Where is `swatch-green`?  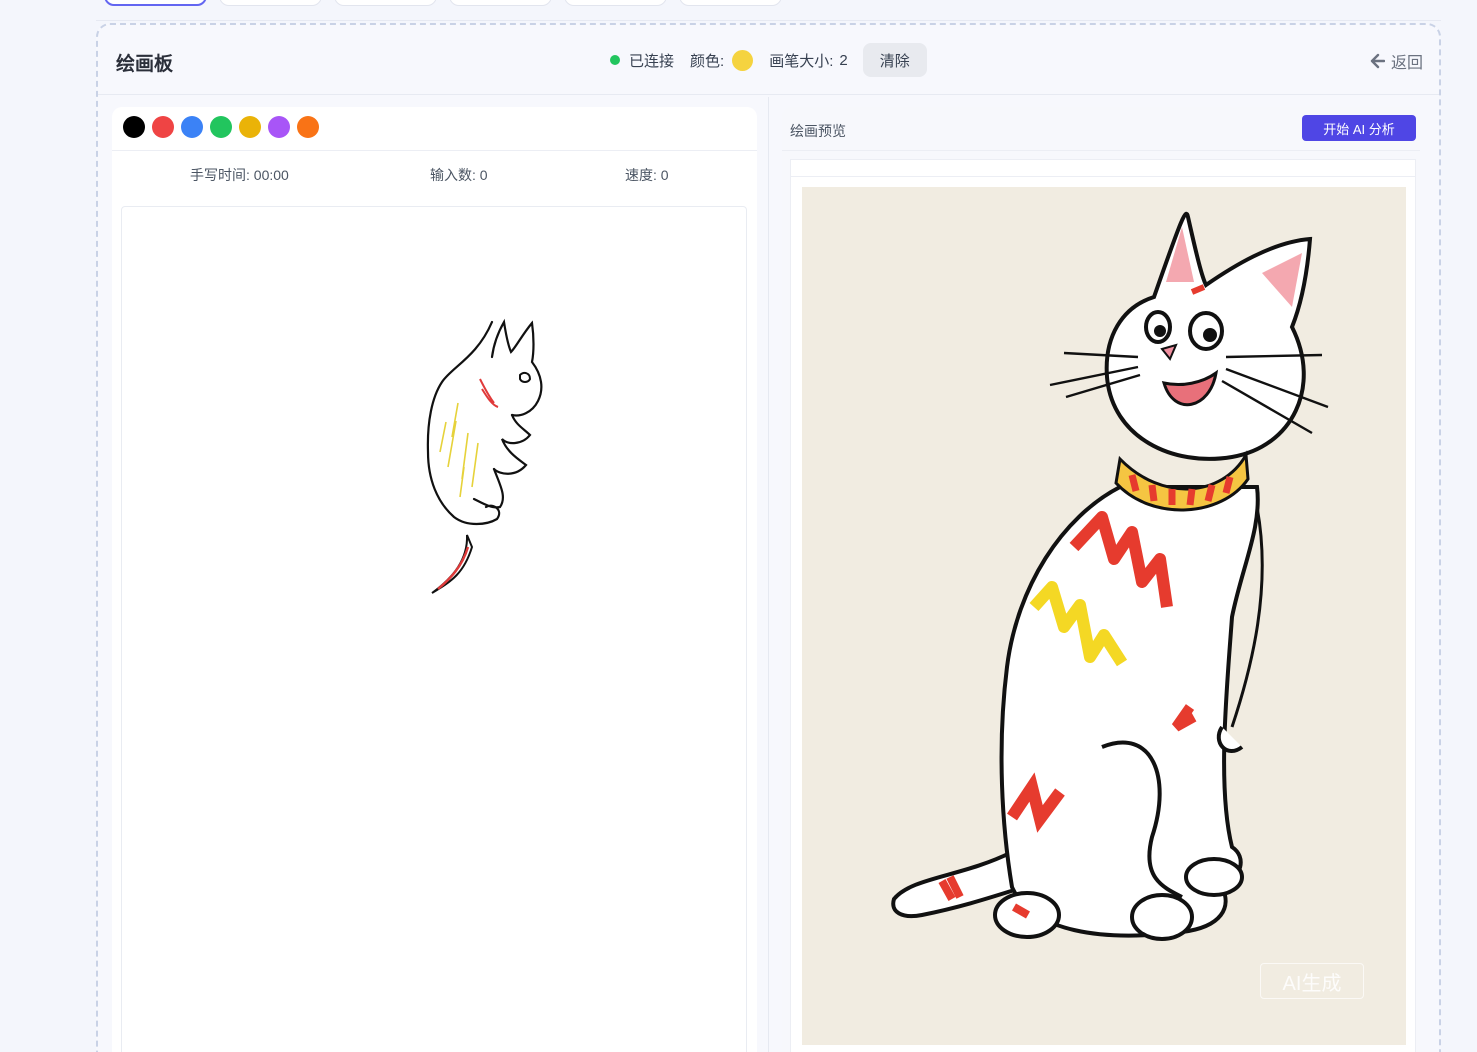 swatch-green is located at coordinates (221, 127).